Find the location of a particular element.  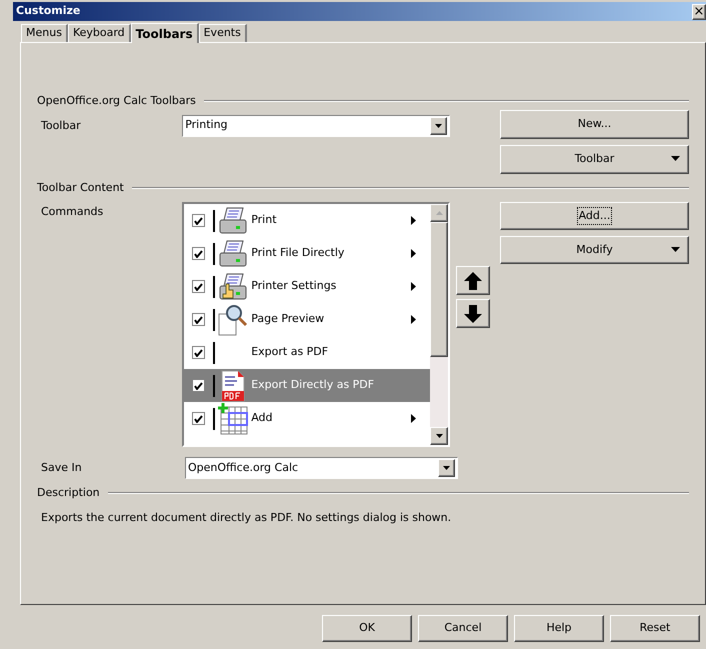

command-label: Print File Directly is located at coordinates (298, 253).